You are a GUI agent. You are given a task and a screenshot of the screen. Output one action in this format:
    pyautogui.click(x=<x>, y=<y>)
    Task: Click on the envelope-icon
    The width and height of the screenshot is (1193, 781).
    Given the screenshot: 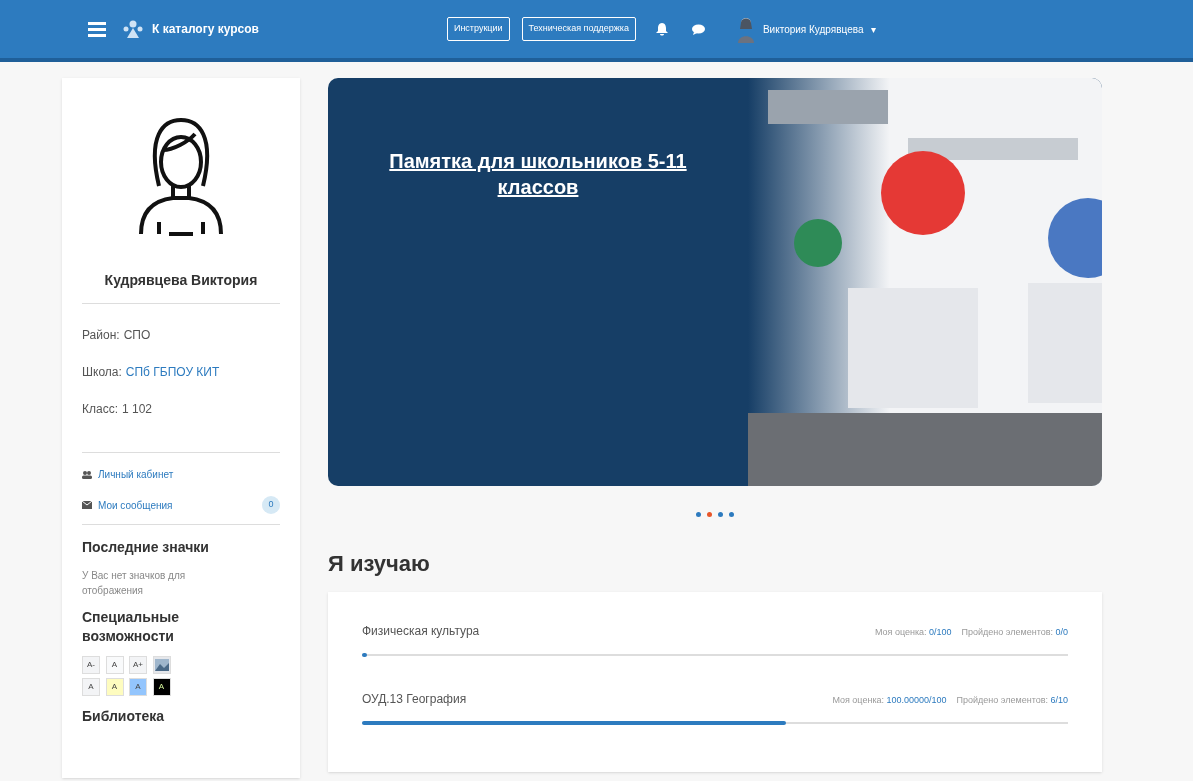 What is the action you would take?
    pyautogui.click(x=87, y=505)
    